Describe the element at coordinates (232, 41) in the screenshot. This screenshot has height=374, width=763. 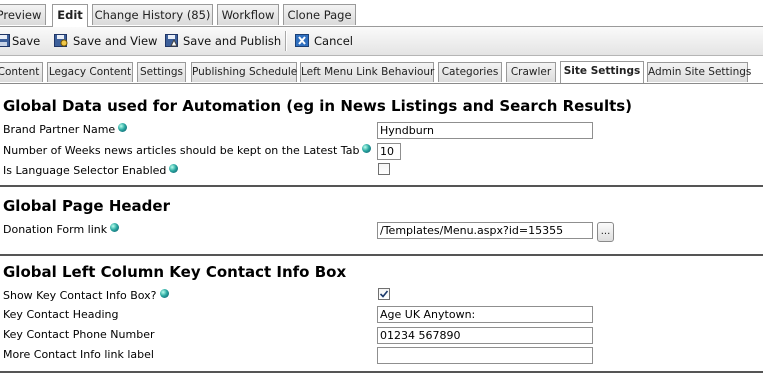
I see `save-and-publish-label: Save and Publish` at that location.